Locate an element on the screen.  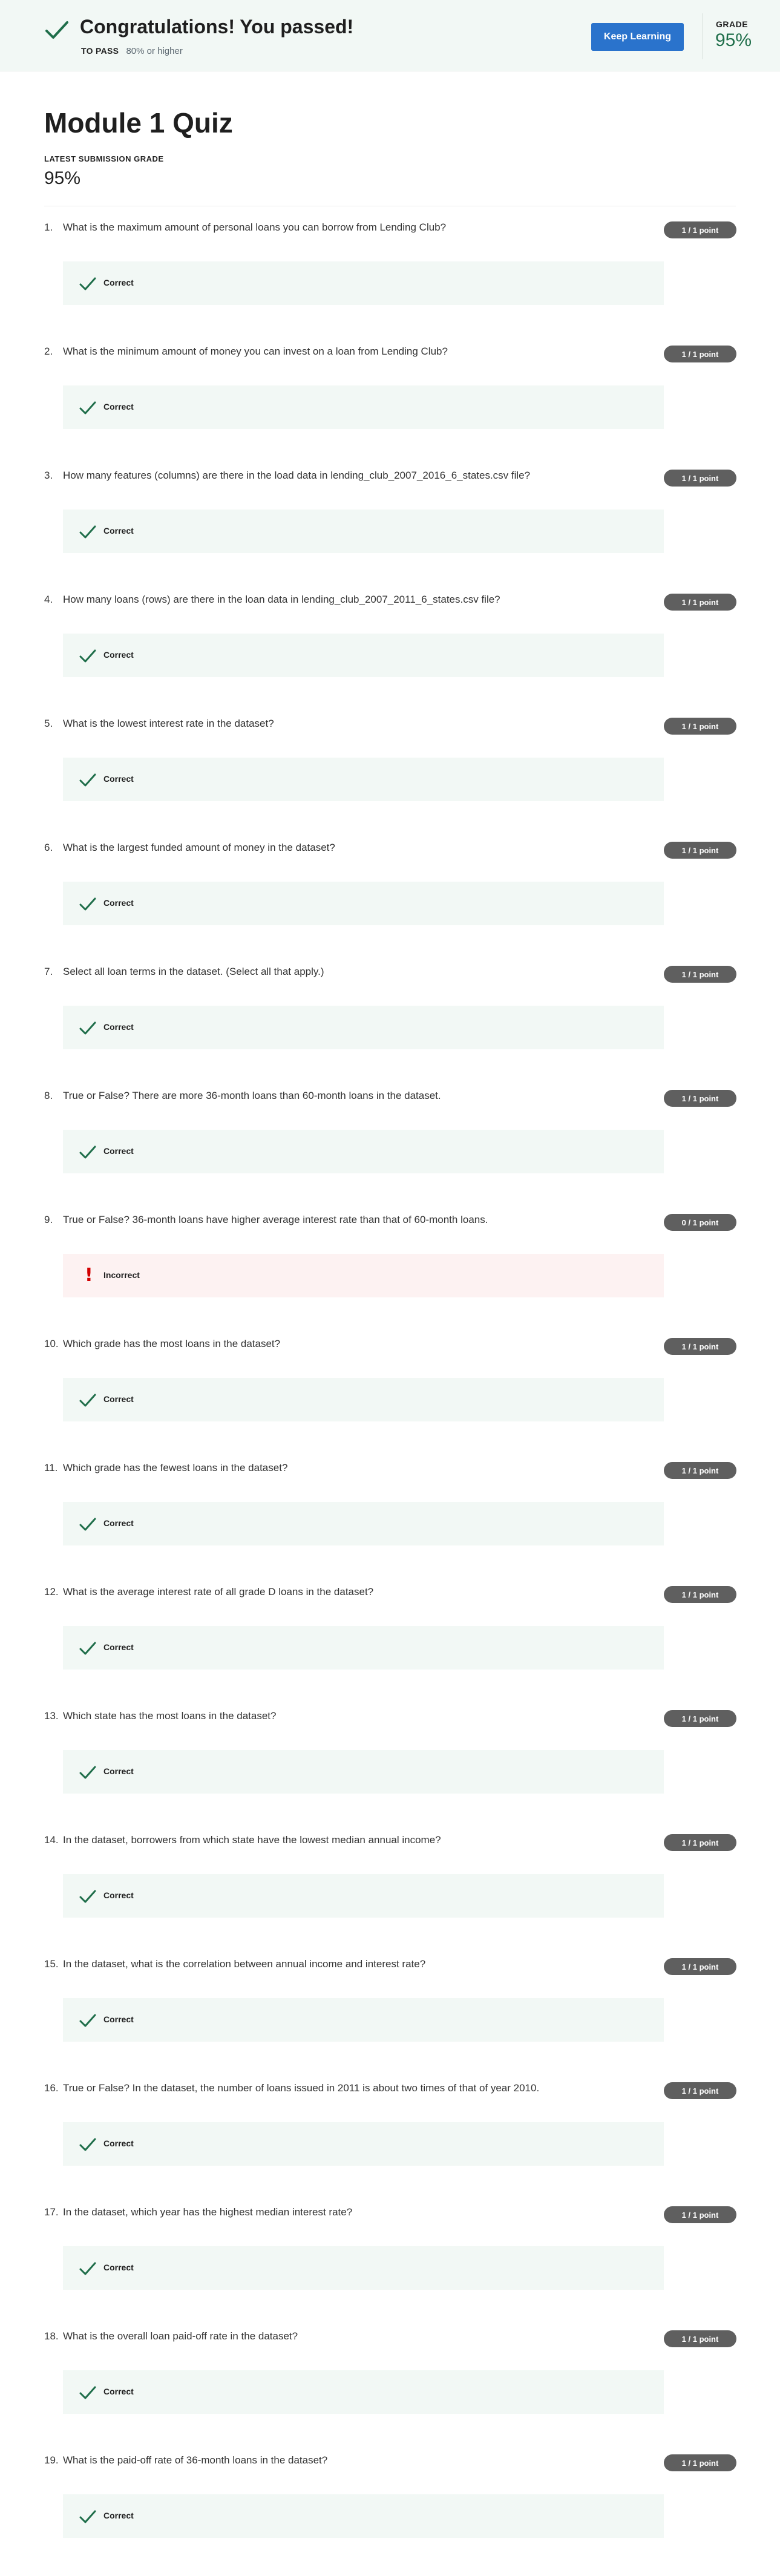
points-badge: 0 / 1 point is located at coordinates (700, 1222).